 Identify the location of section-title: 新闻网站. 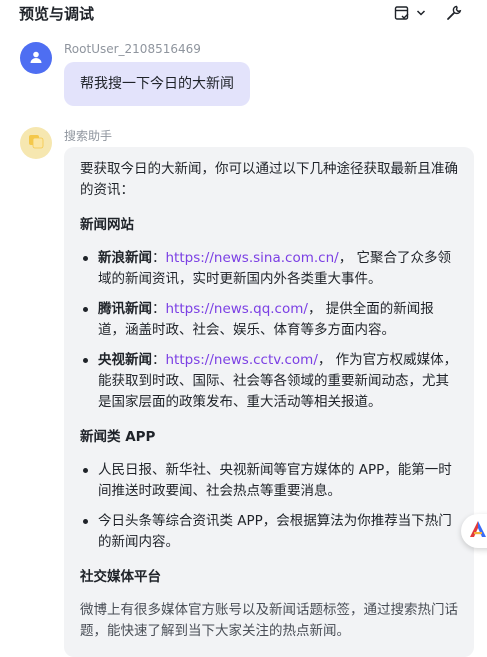
(107, 225).